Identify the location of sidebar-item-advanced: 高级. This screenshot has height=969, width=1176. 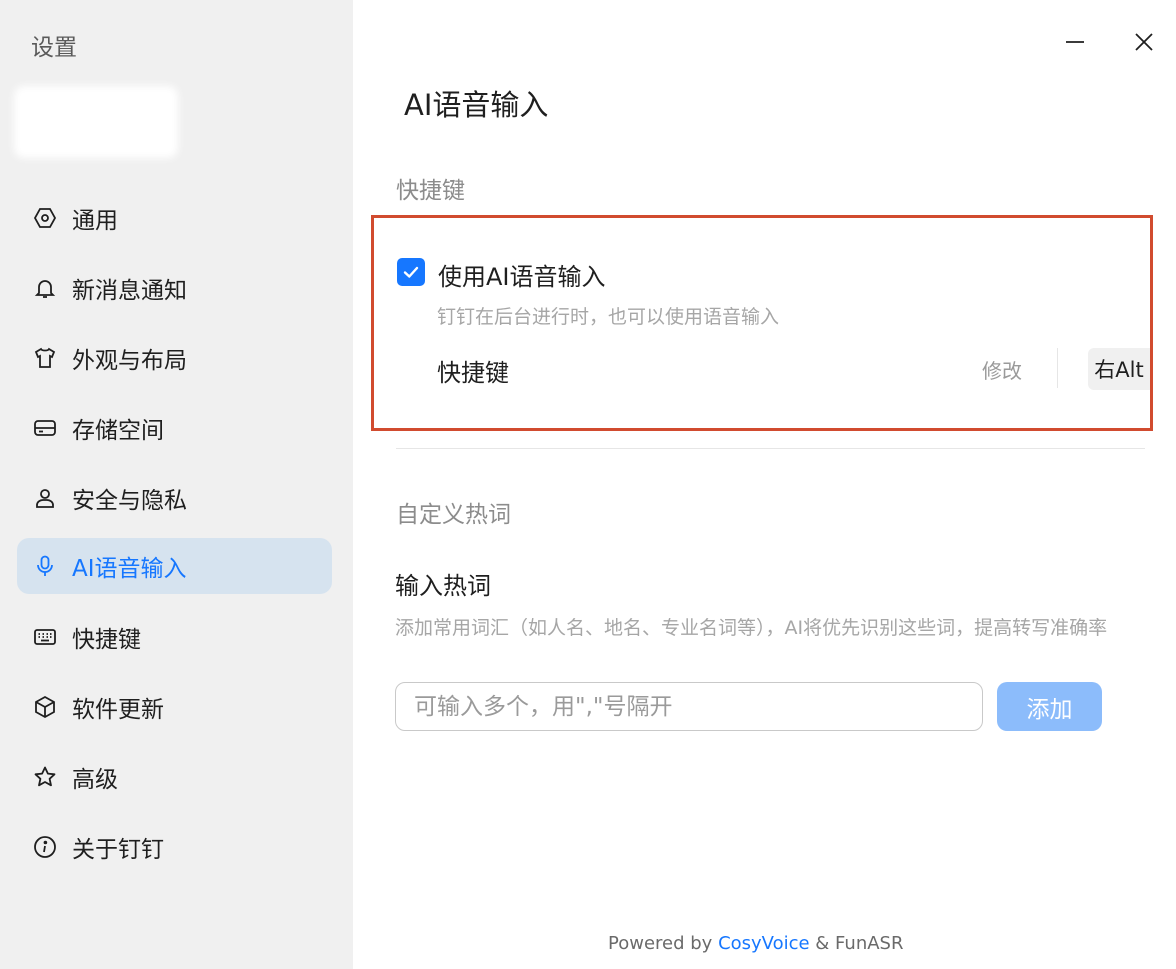
(174, 777).